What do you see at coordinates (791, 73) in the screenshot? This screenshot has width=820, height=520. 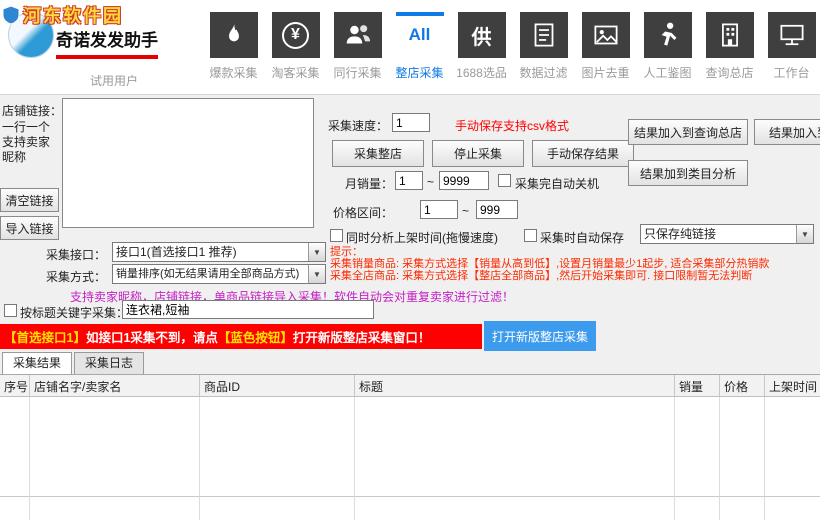 I see `toolbar-item-label: 工作台` at bounding box center [791, 73].